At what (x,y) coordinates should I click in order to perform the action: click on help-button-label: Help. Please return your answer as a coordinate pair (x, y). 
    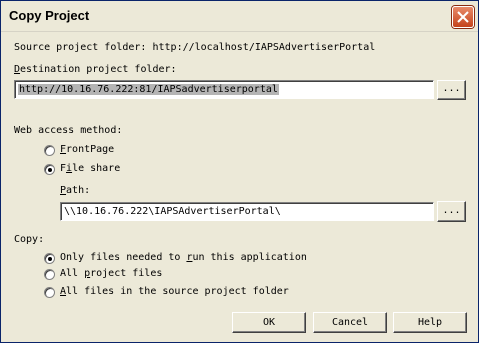
    Looking at the image, I should click on (430, 322).